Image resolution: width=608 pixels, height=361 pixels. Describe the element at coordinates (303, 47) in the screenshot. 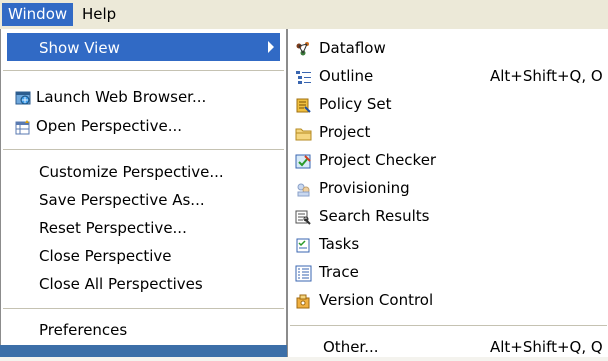

I see `dataflow-icon` at that location.